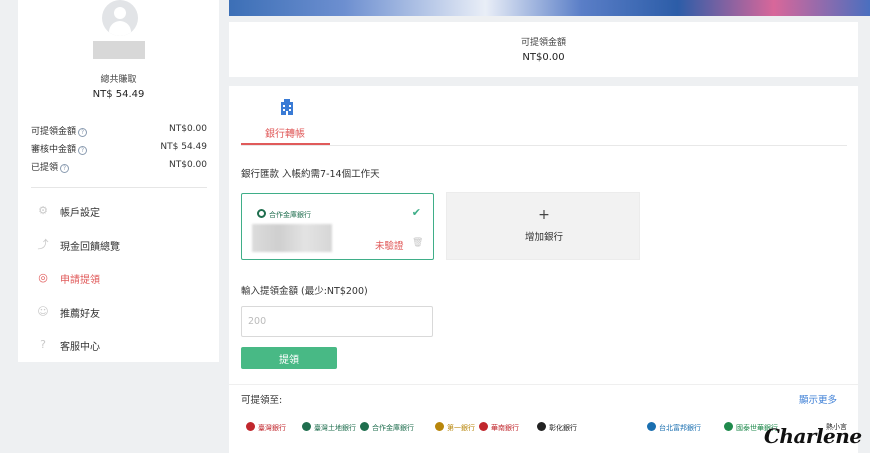 The image size is (870, 453). I want to click on trend-icon: ⤴, so click(43, 244).